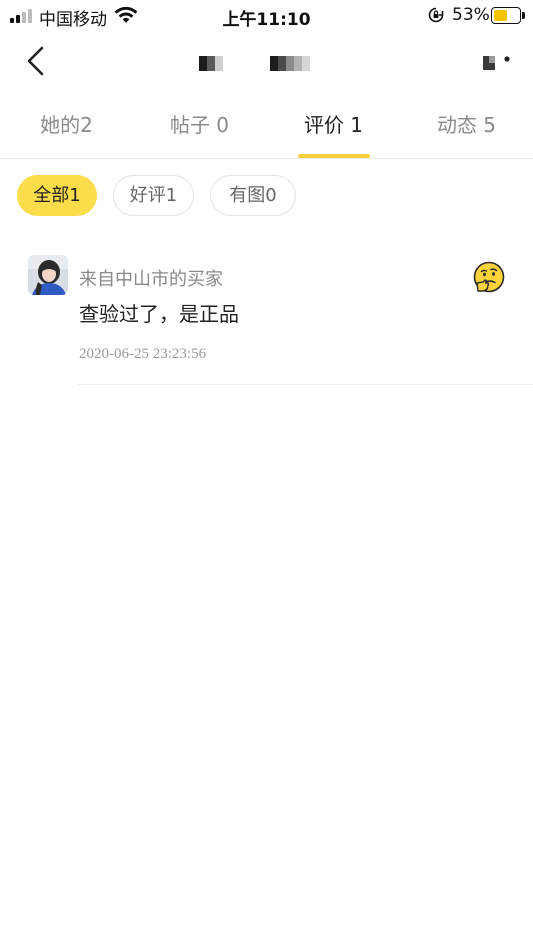  What do you see at coordinates (253, 195) in the screenshot?
I see `filter-with-photo-chip: 有图0` at bounding box center [253, 195].